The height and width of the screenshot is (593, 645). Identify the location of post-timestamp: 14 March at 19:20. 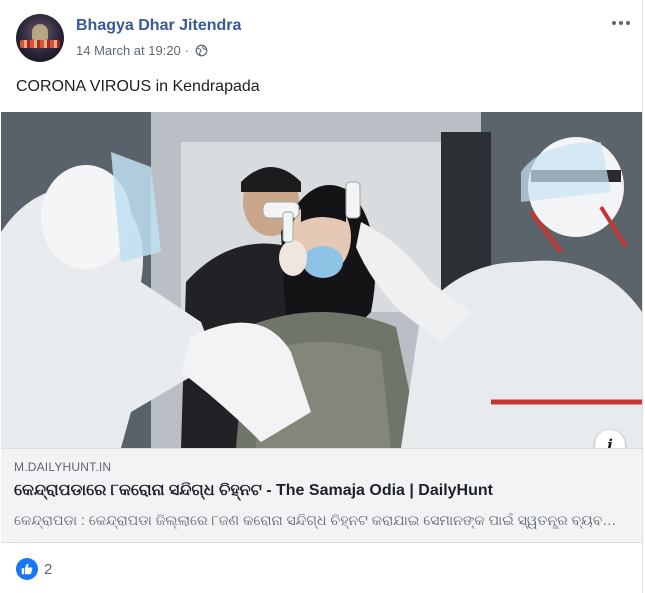
(128, 50).